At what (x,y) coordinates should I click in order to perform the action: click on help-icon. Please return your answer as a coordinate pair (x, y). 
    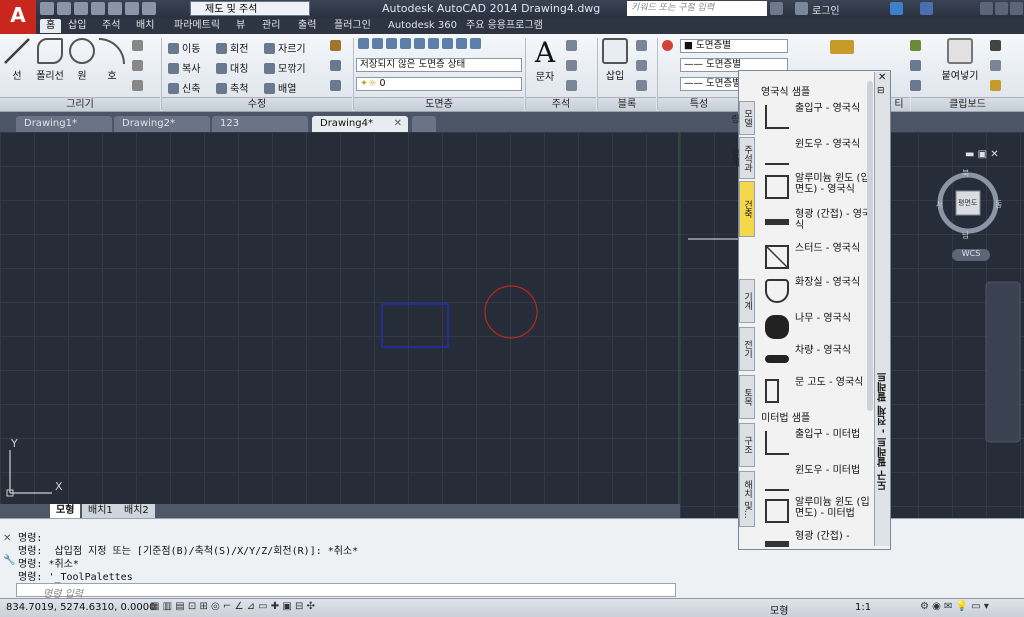
    Looking at the image, I should click on (926, 8).